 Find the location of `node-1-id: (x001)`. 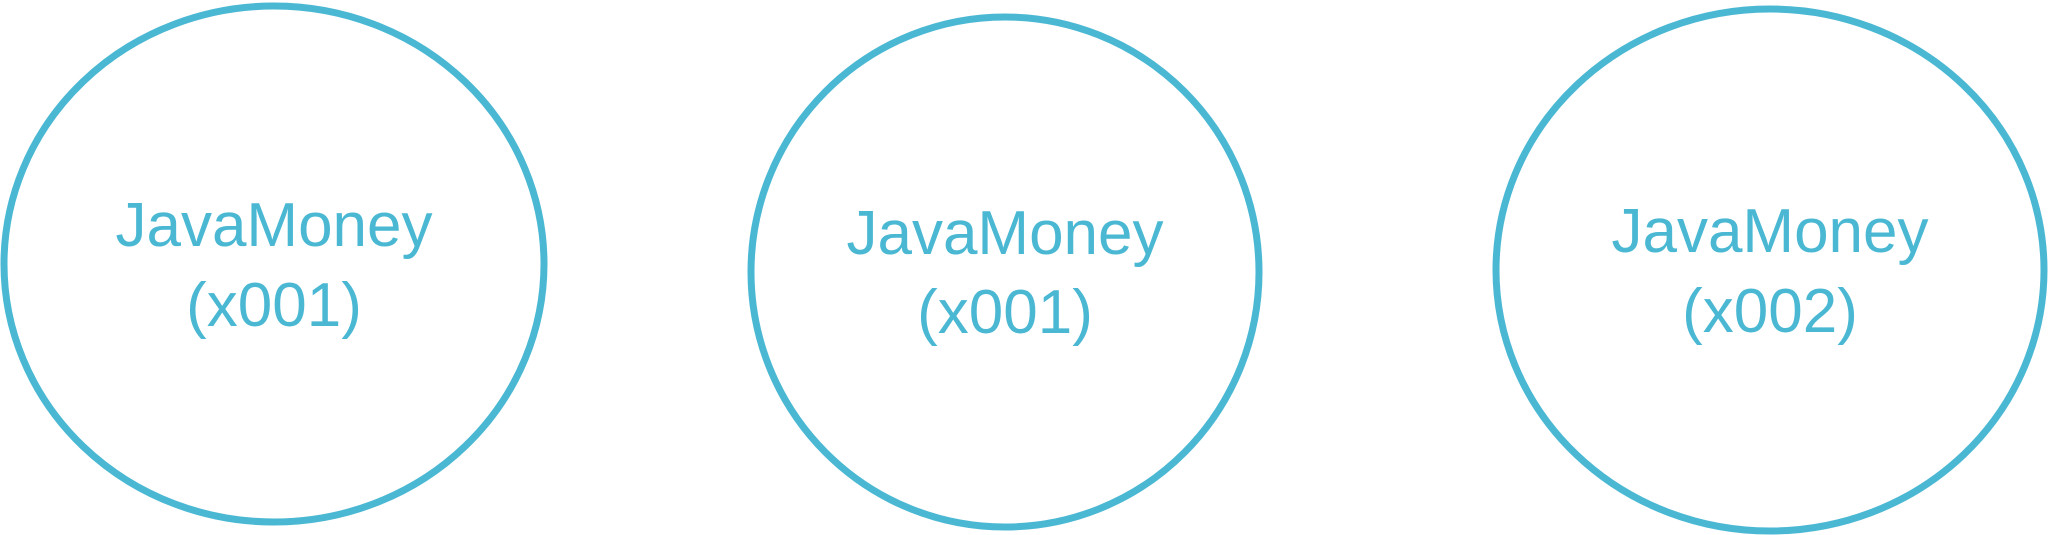

node-1-id: (x001) is located at coordinates (274, 305).